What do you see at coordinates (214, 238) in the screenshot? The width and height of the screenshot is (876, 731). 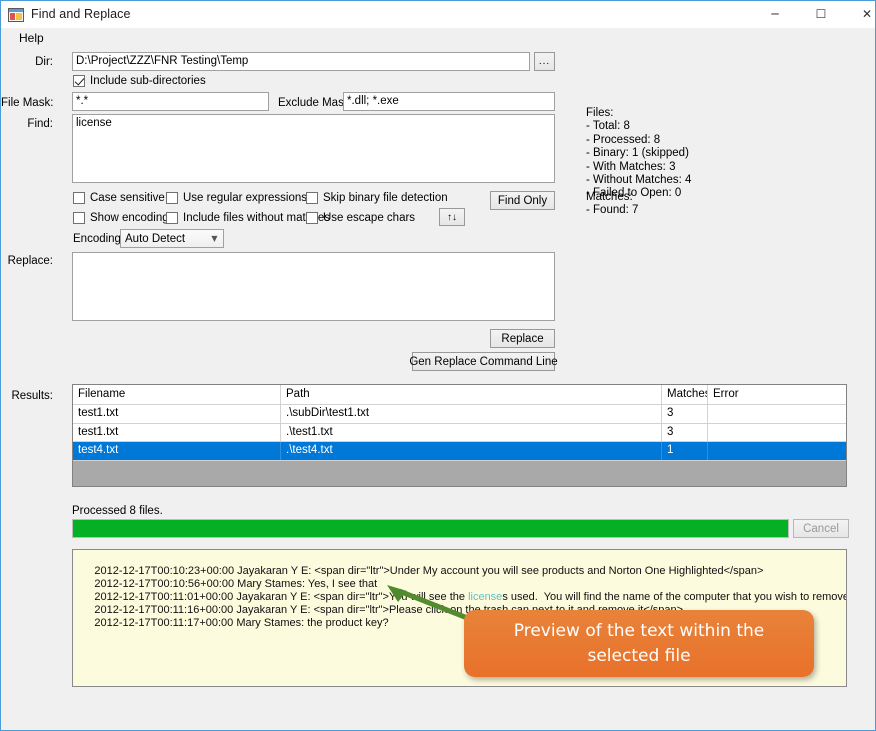 I see `chevron-down-icon: ▼` at bounding box center [214, 238].